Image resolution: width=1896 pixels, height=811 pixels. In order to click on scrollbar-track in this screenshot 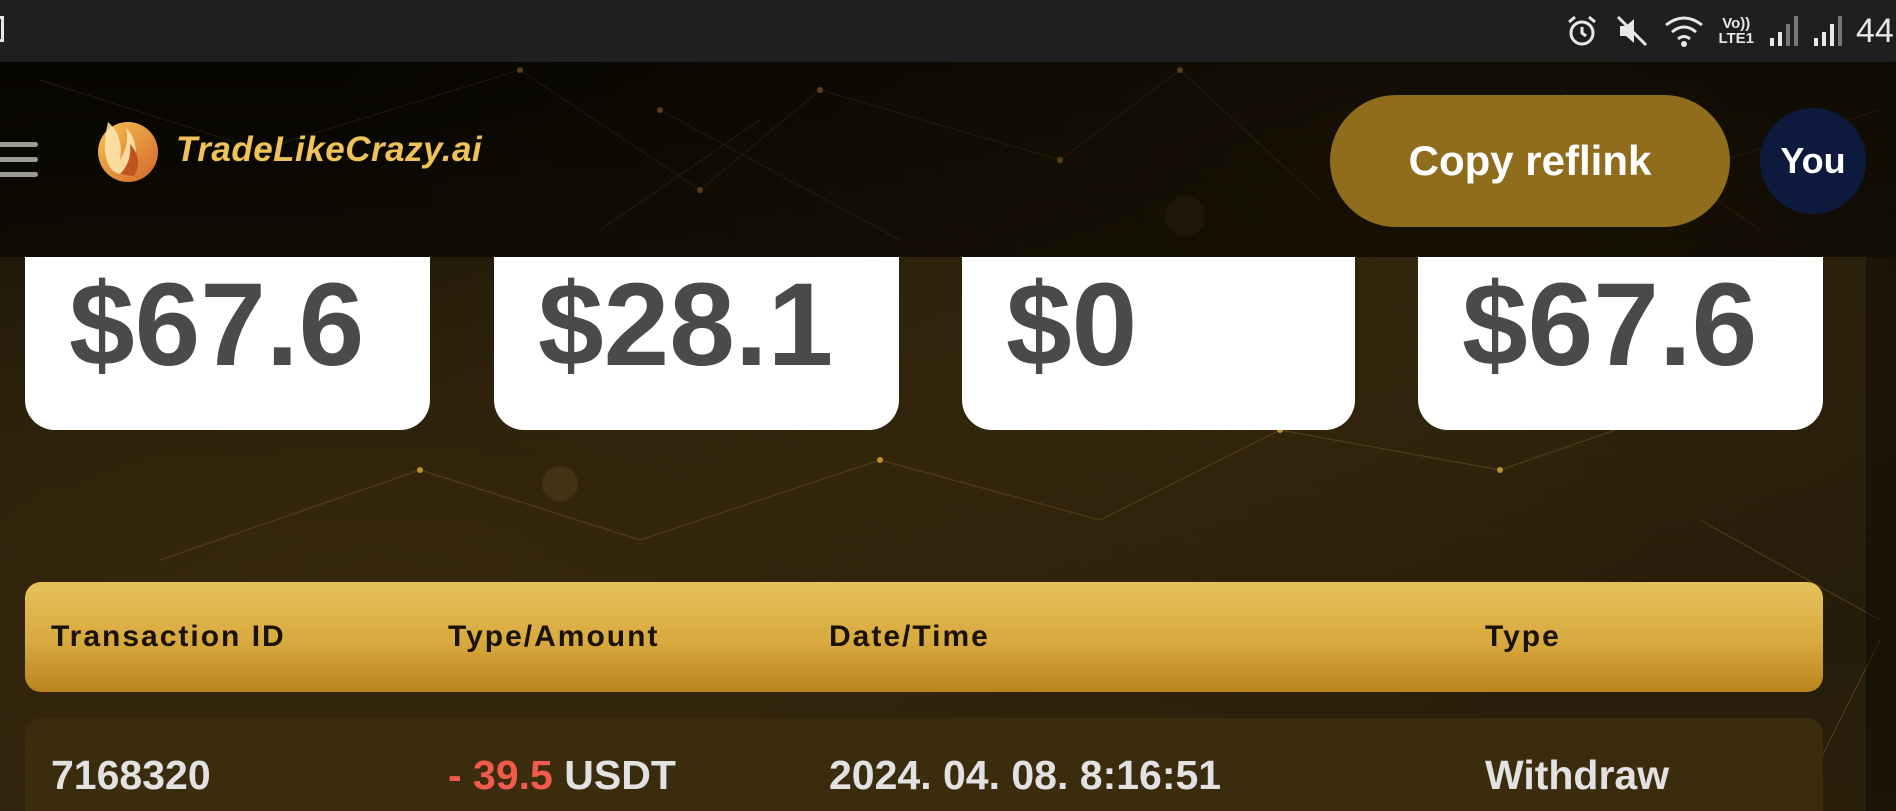, I will do `click(1881, 534)`.